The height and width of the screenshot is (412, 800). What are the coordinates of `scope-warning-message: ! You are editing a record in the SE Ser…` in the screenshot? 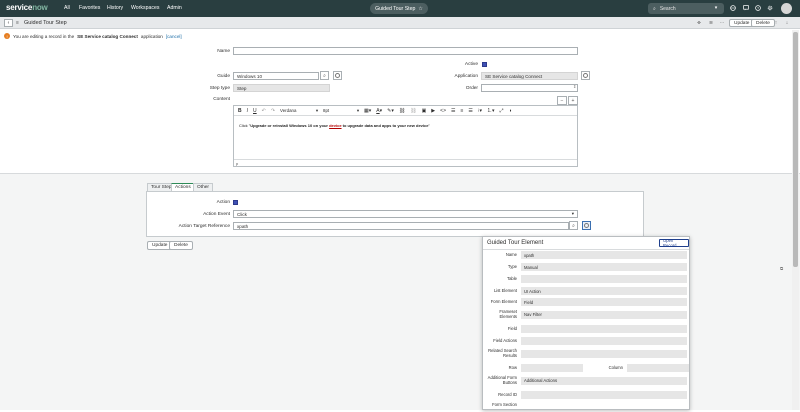 It's located at (400, 36).